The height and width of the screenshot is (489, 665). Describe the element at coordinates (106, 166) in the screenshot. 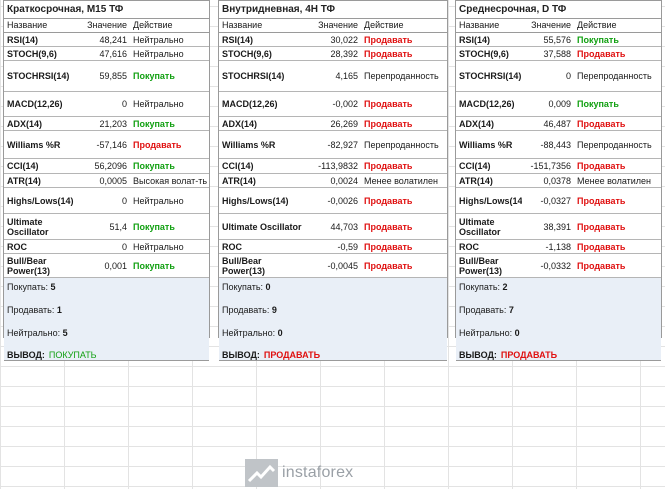

I see `table-row: CCI(14) 56,2096 Покупать` at that location.